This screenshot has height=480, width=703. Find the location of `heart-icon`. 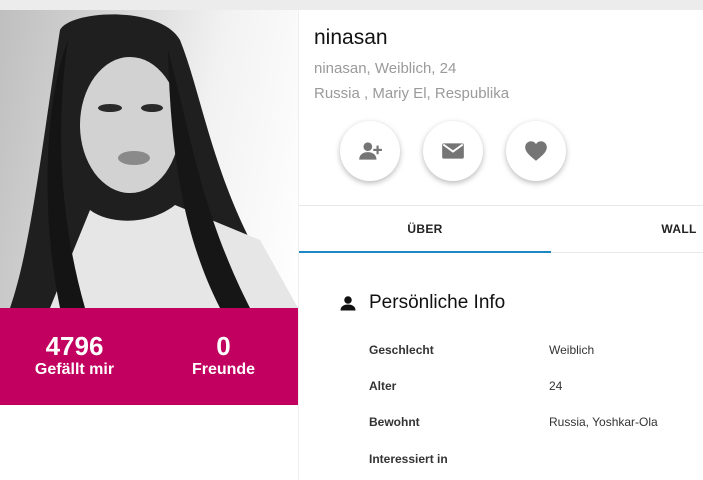

heart-icon is located at coordinates (536, 151).